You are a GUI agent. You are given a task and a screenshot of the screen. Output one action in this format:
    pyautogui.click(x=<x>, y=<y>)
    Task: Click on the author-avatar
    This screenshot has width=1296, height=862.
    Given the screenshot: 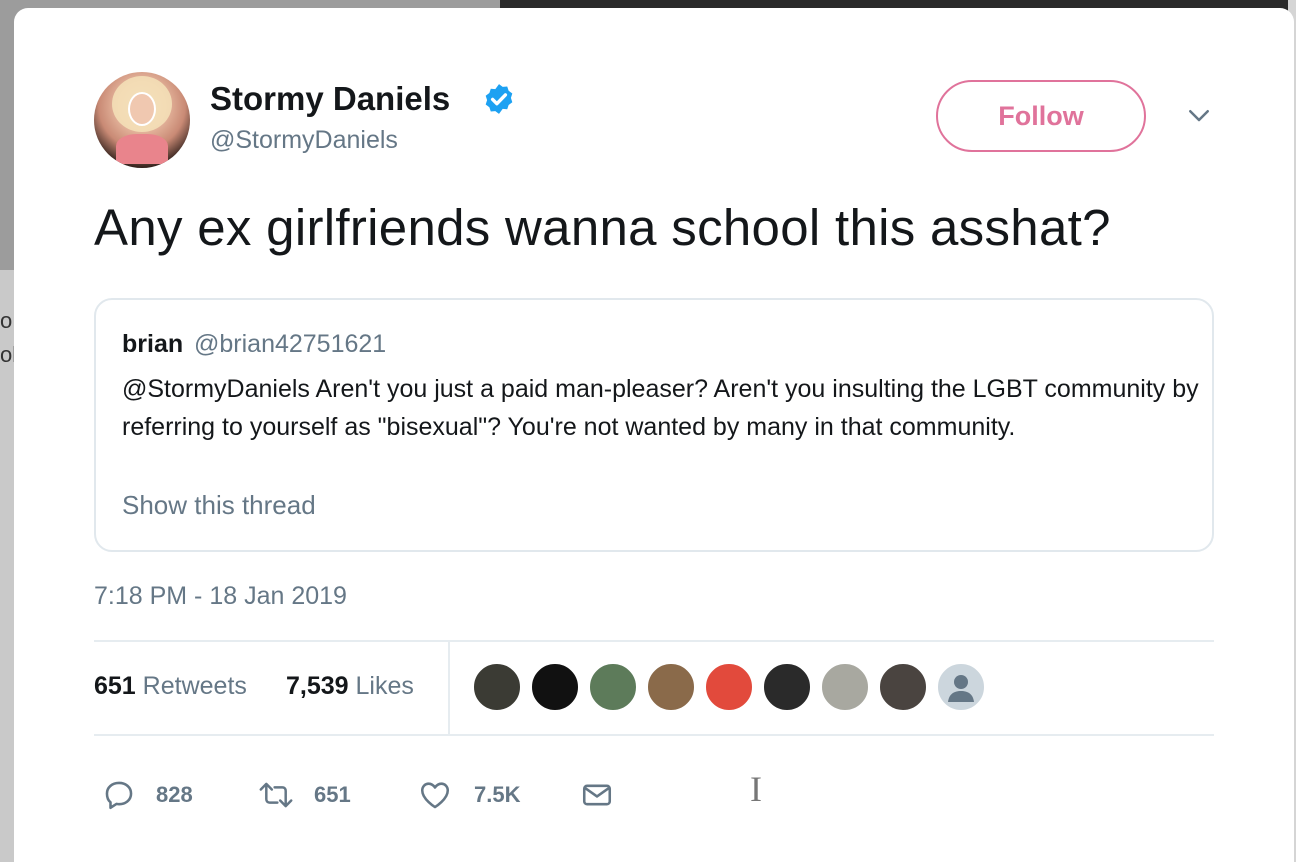 What is the action you would take?
    pyautogui.click(x=142, y=120)
    